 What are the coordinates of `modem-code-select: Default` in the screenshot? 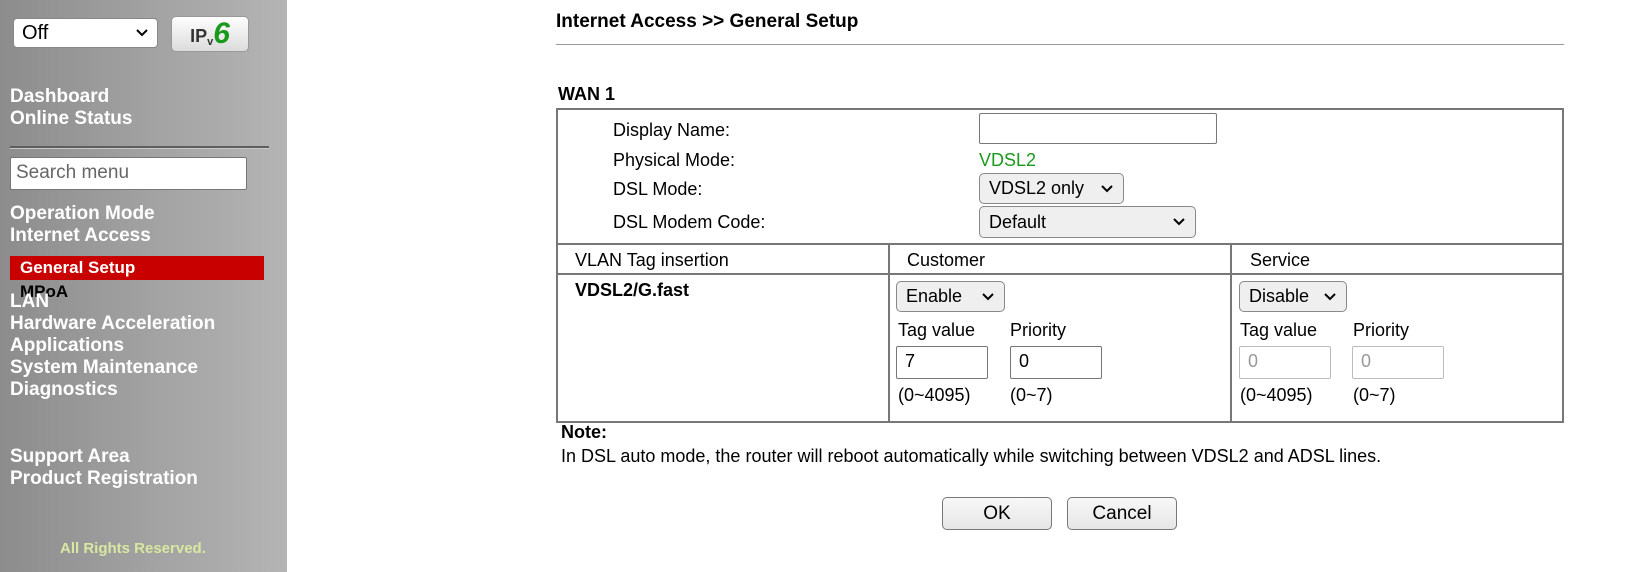 It's located at (1087, 222).